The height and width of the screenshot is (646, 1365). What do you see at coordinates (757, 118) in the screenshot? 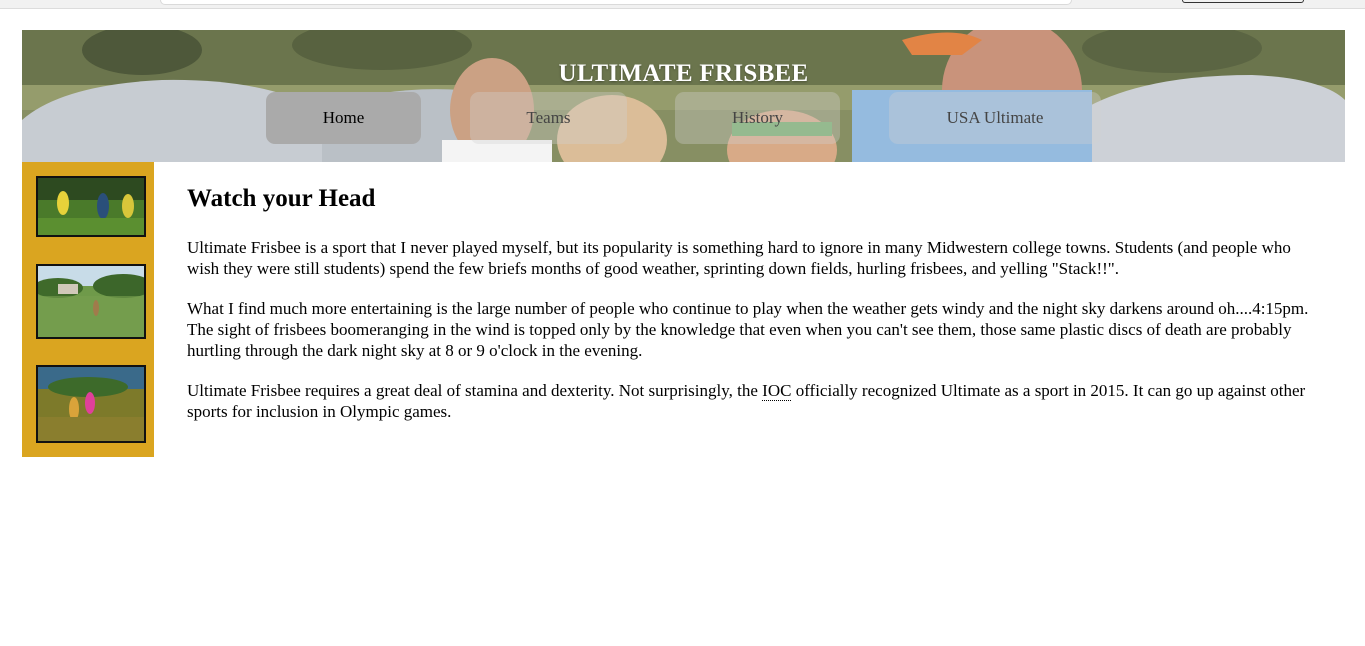
I see `nav-history: History` at bounding box center [757, 118].